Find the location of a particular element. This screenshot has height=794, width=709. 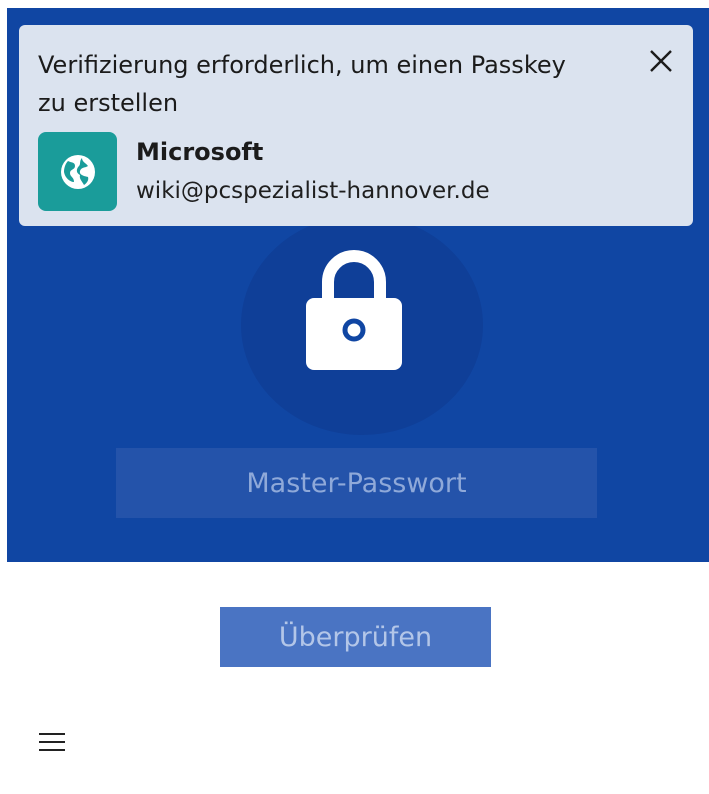

site-icon-tile is located at coordinates (77, 171).